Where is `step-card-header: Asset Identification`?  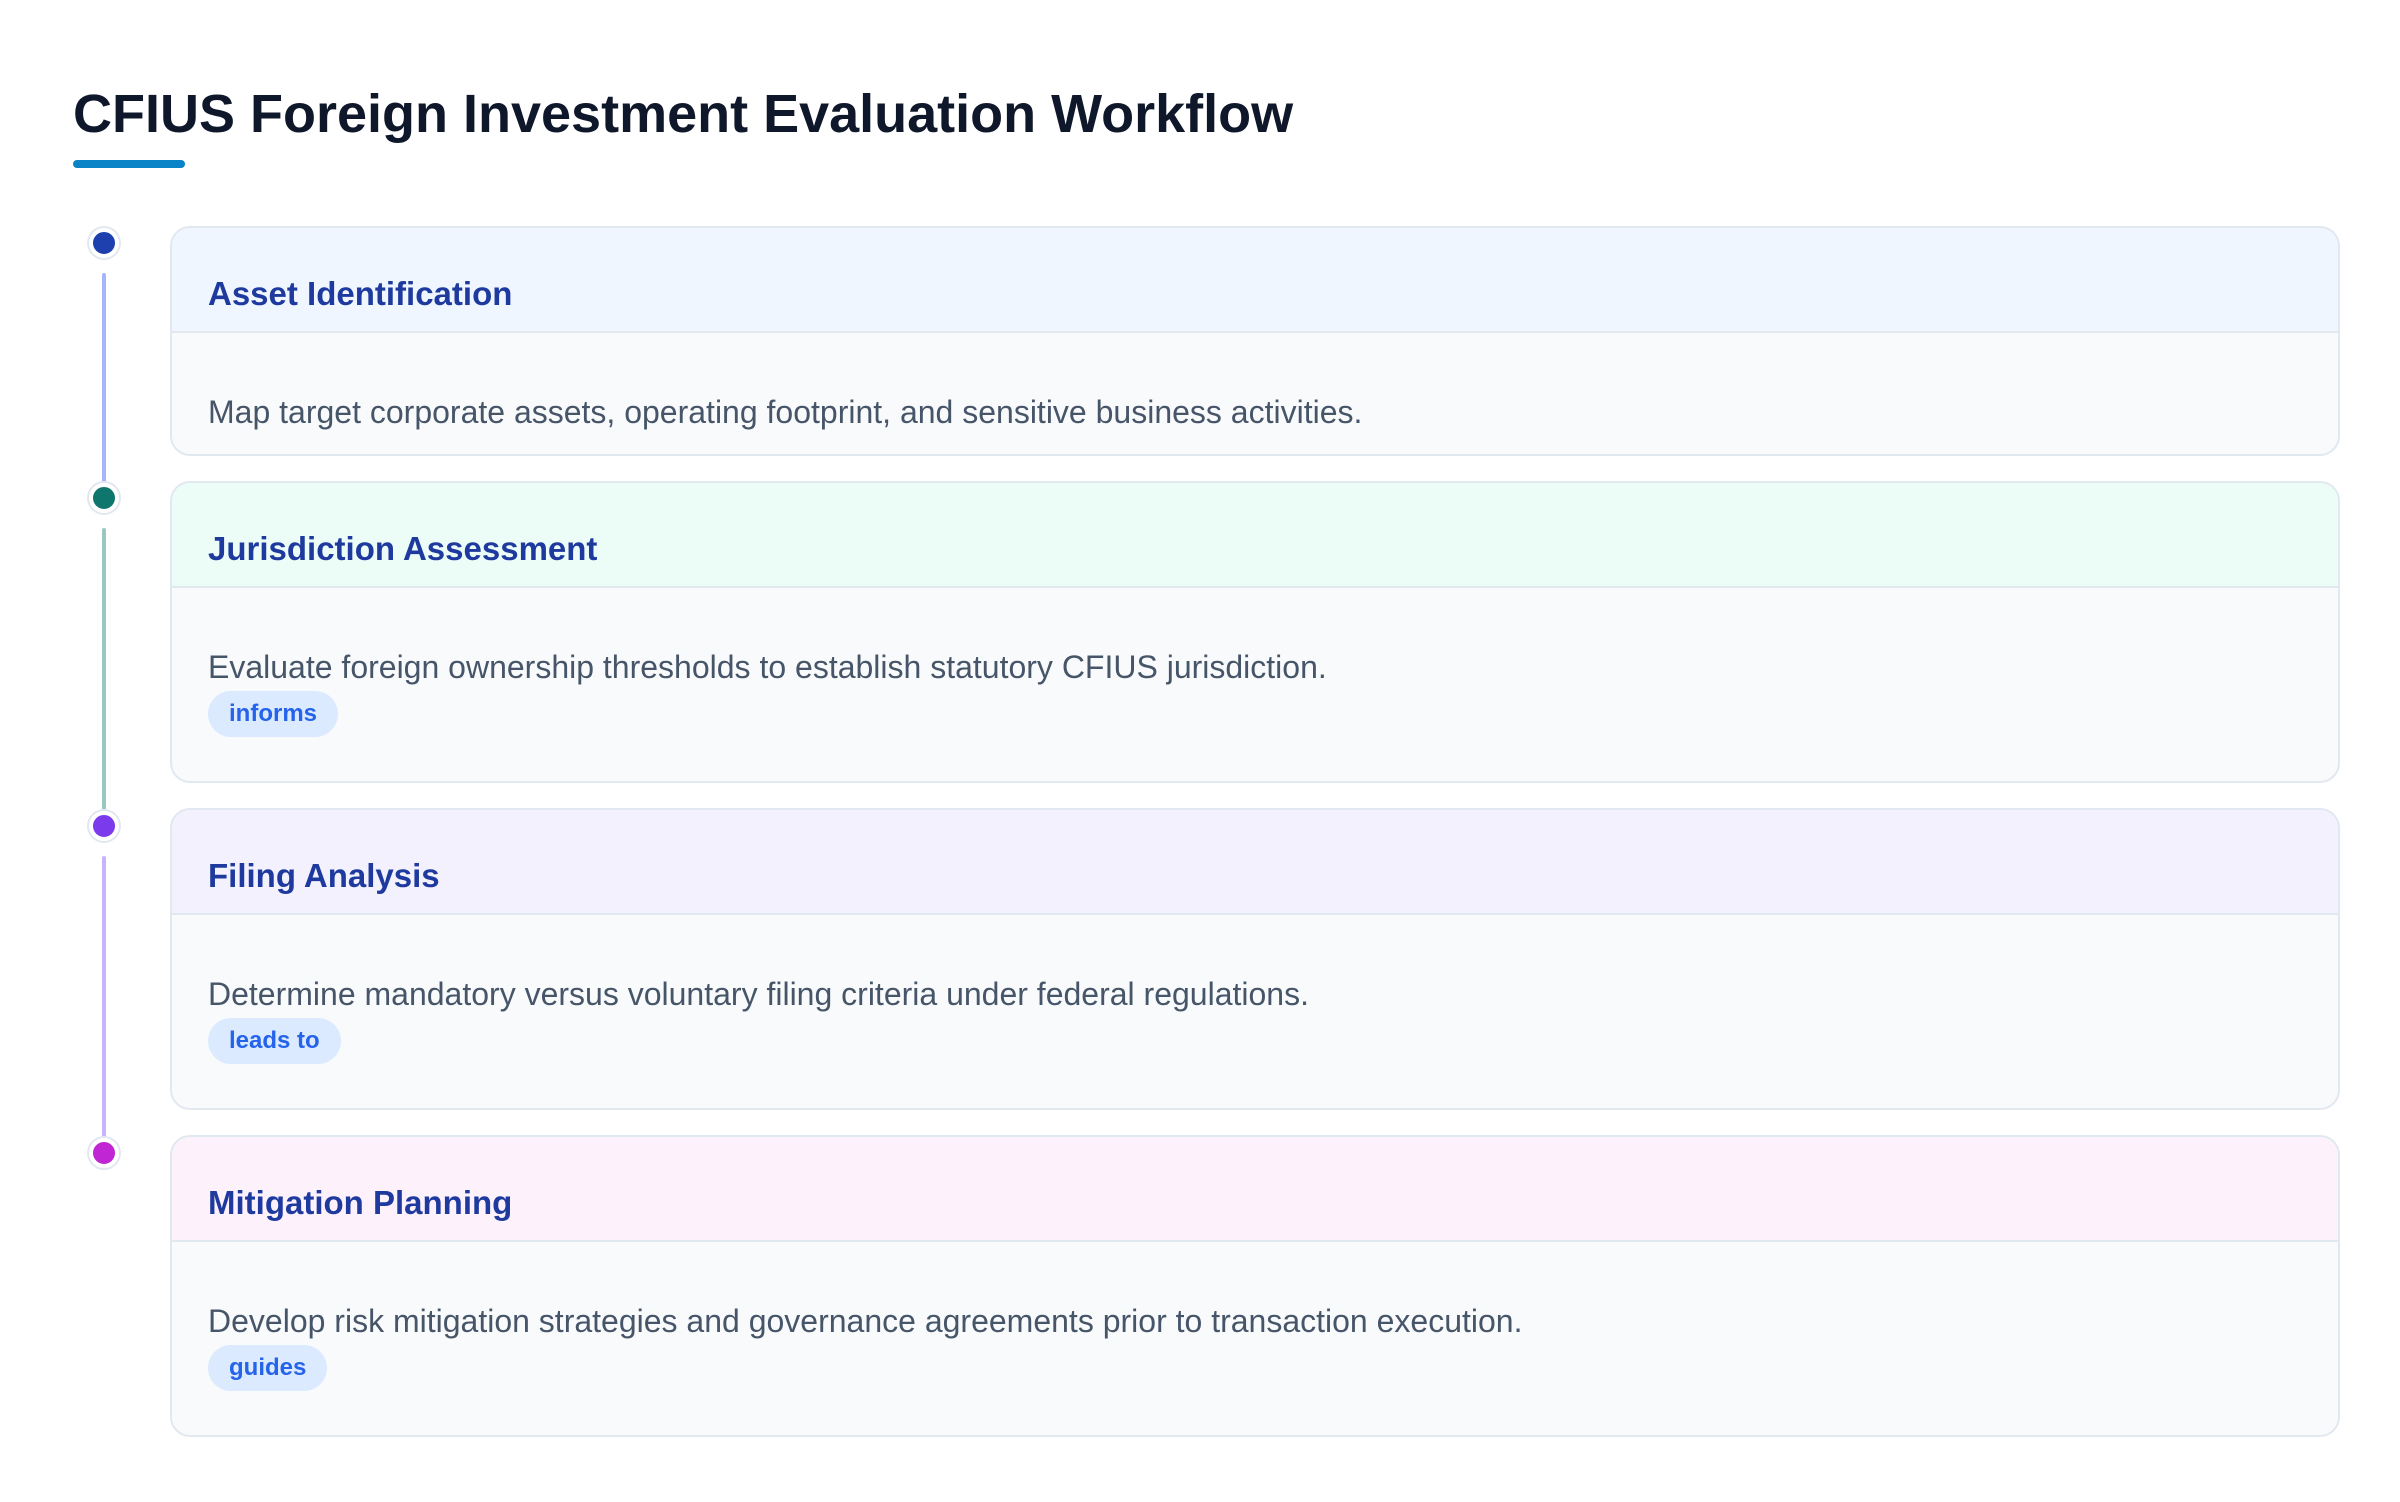 step-card-header: Asset Identification is located at coordinates (1255, 280).